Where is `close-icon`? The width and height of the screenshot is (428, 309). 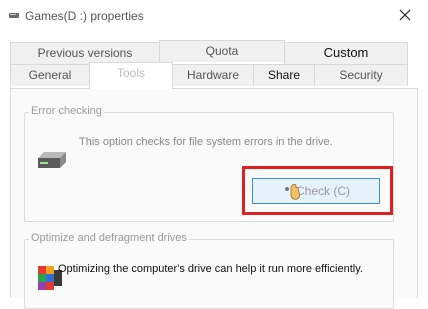 close-icon is located at coordinates (405, 15).